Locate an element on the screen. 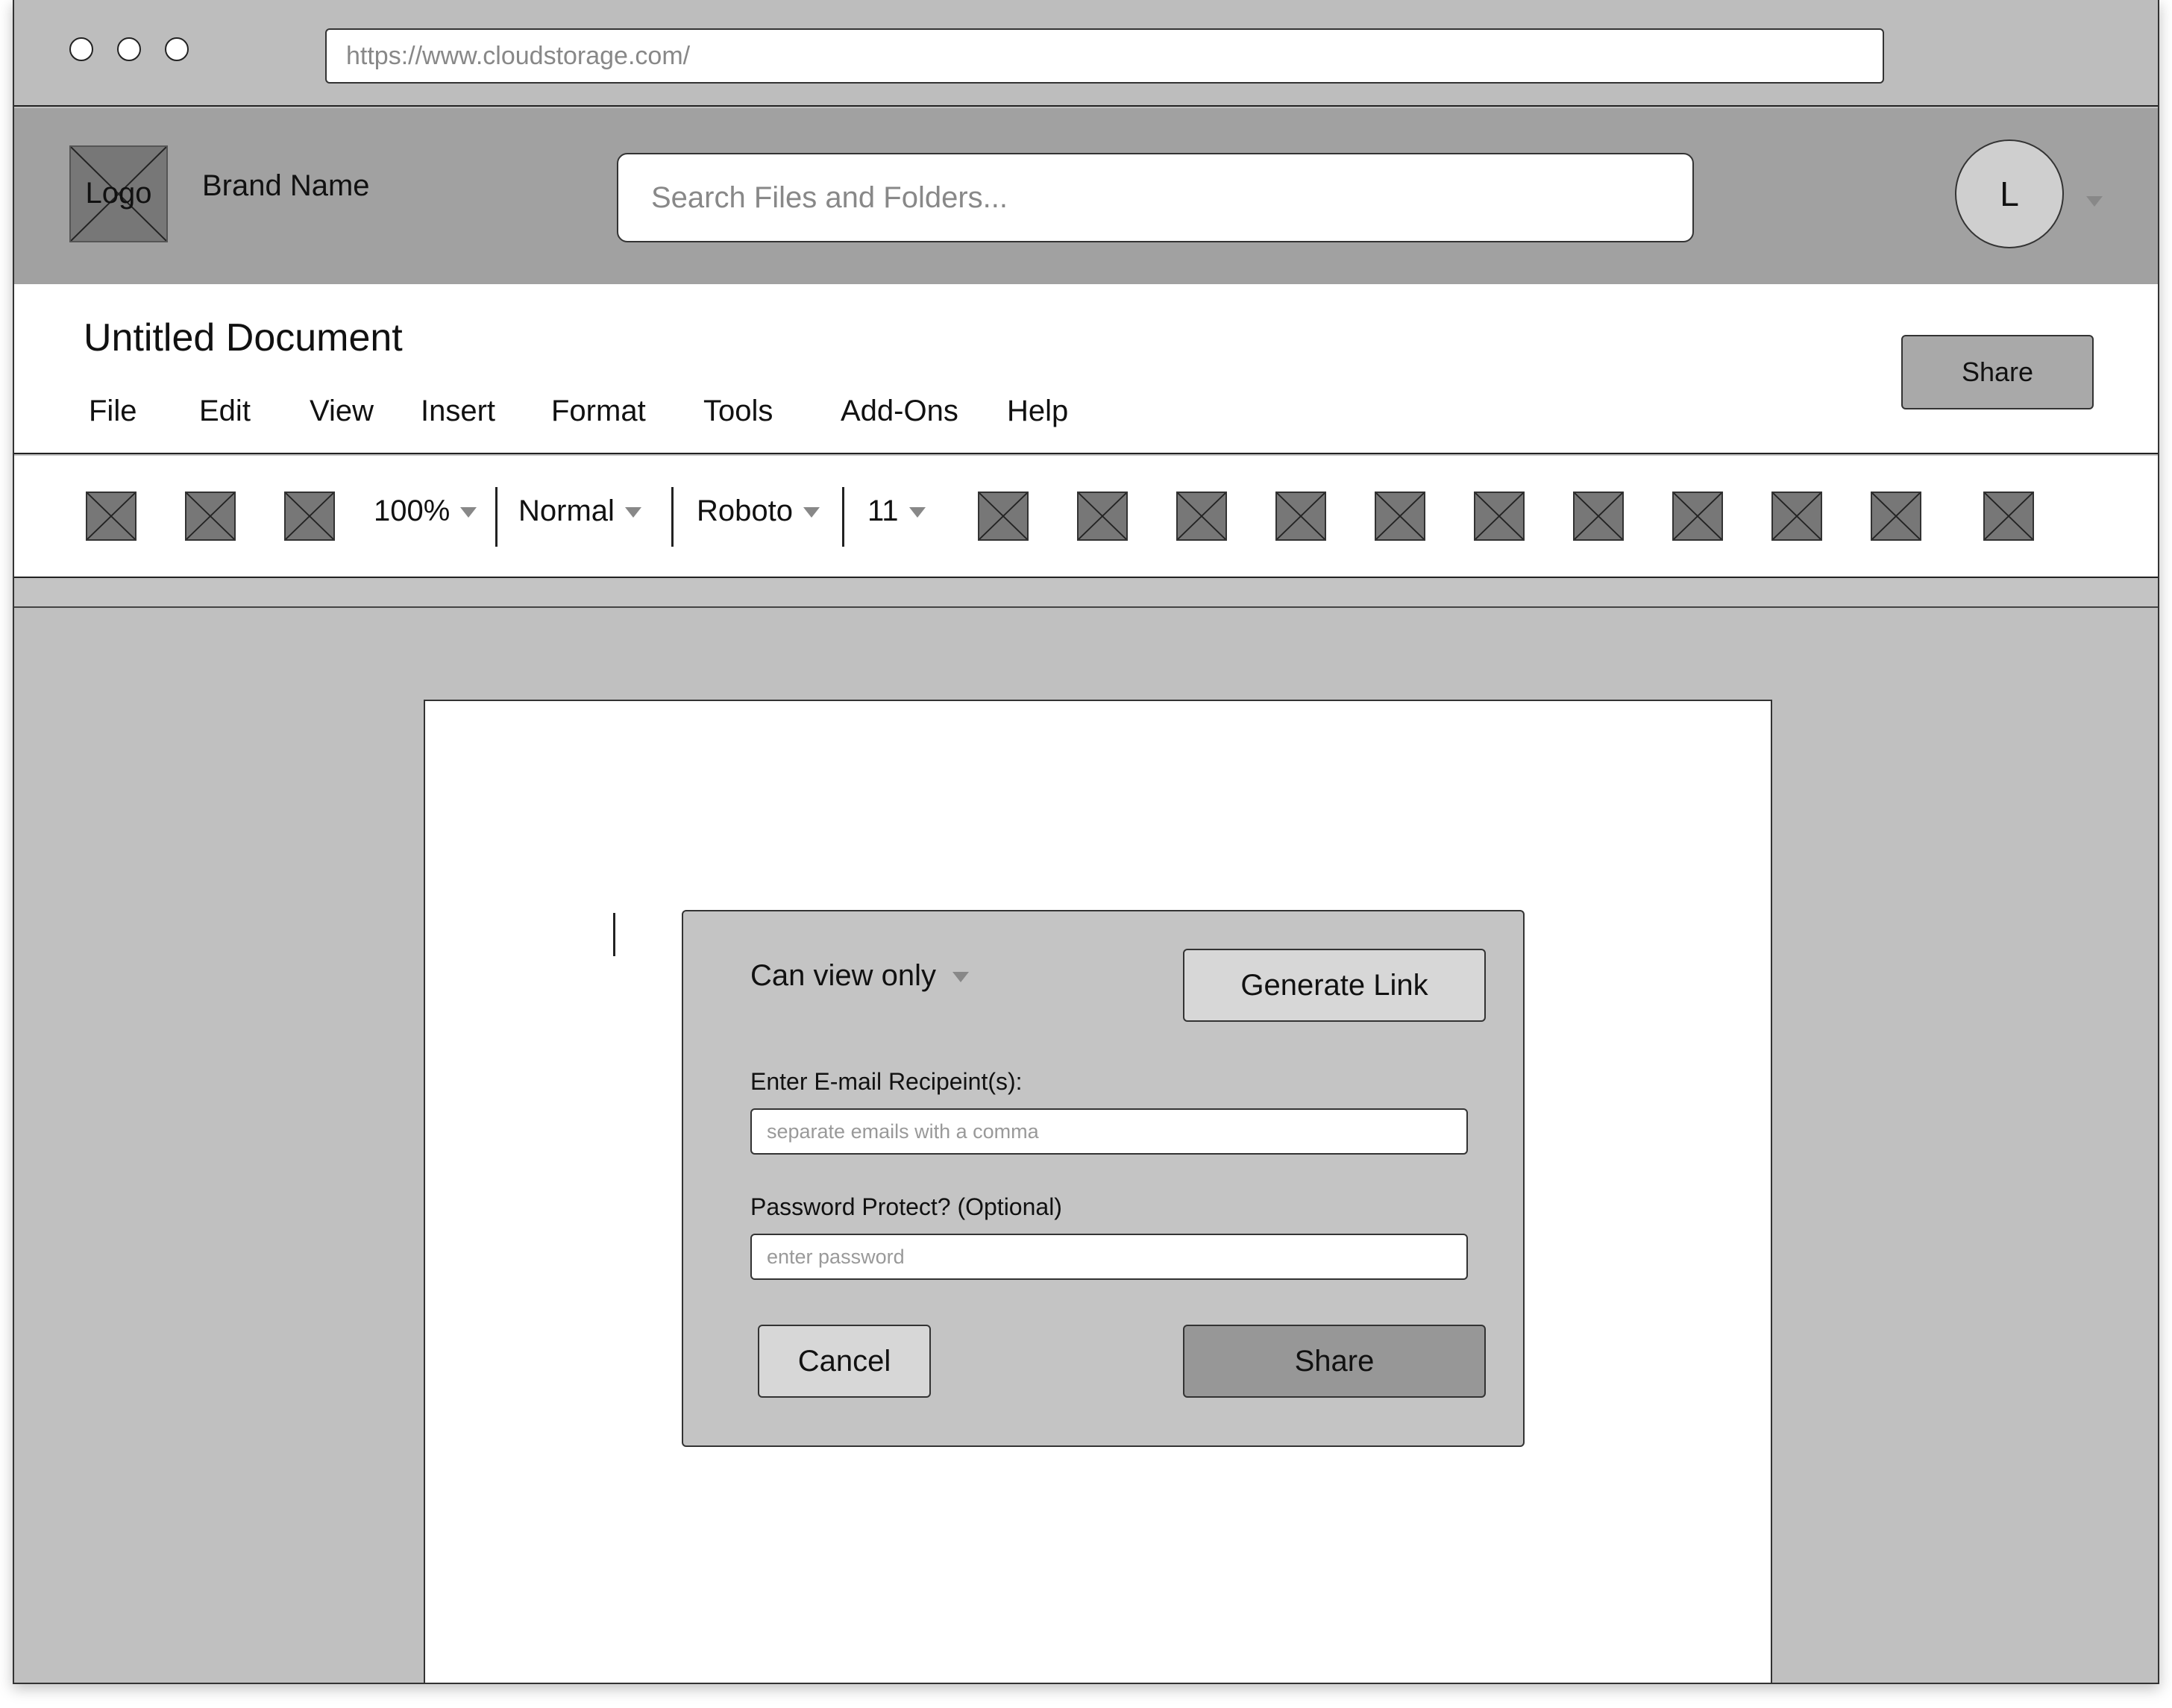 The width and height of the screenshot is (2172, 1708). browser-bar: https://www.cloudstorage.com/ is located at coordinates (1086, 53).